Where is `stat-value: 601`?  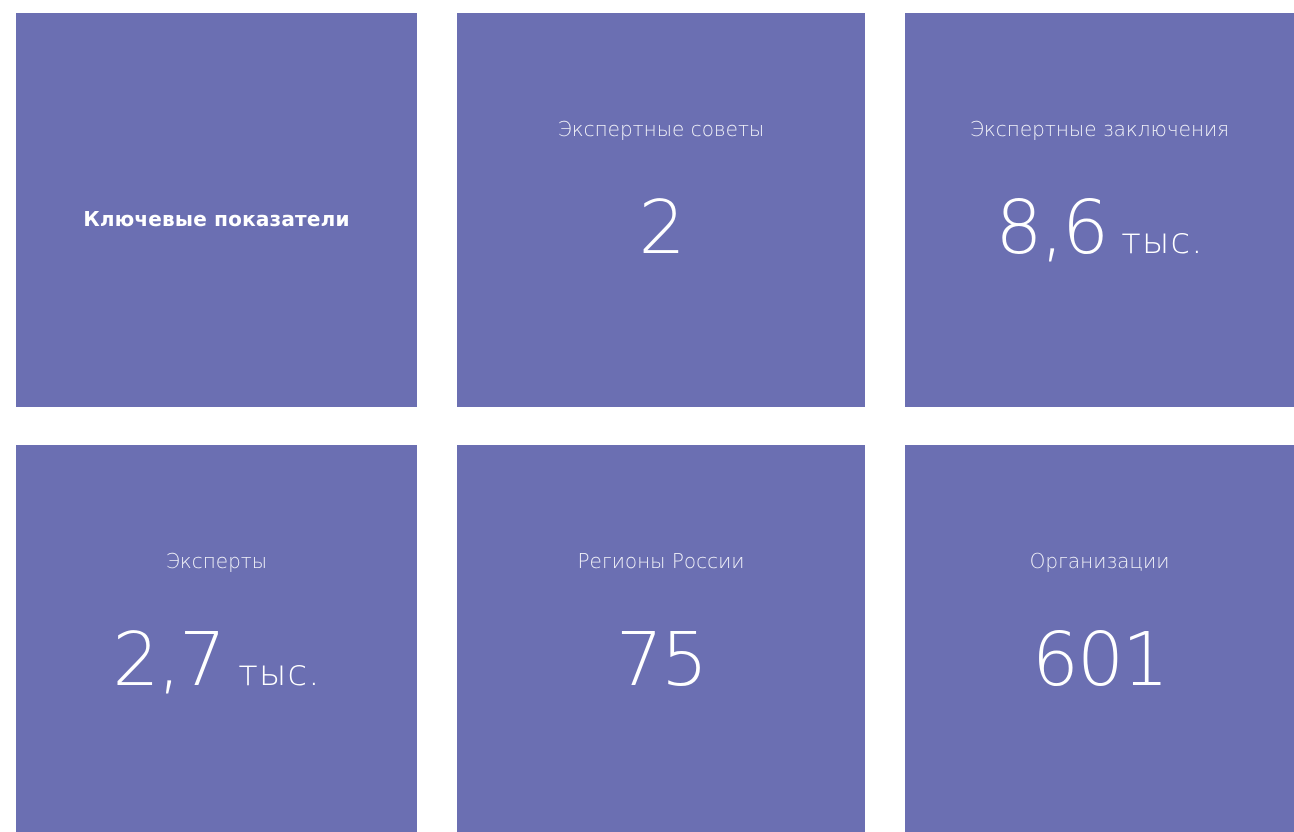 stat-value: 601 is located at coordinates (1099, 670).